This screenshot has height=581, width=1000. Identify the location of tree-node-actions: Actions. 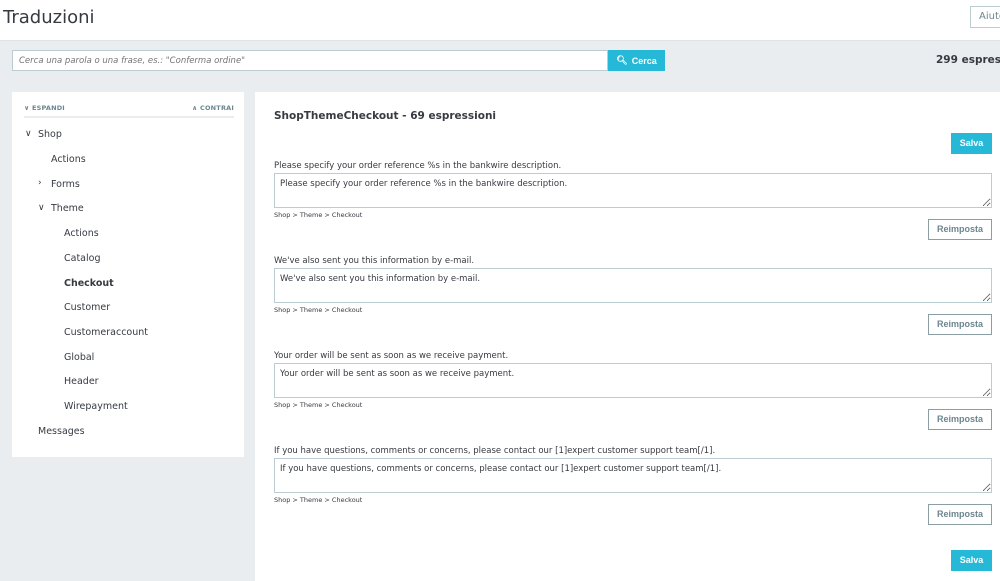
(68, 159).